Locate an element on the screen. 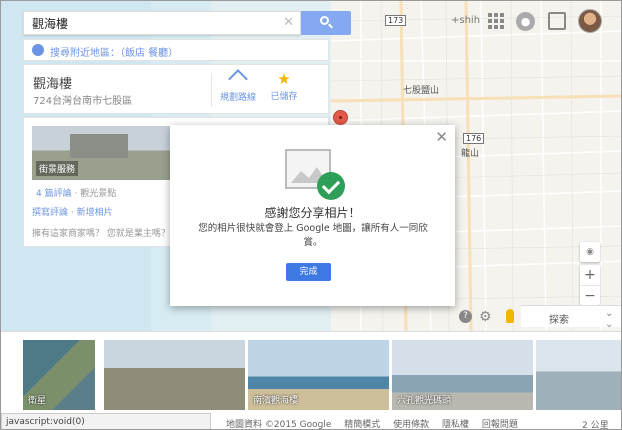  star-icon: ★ is located at coordinates (284, 79).